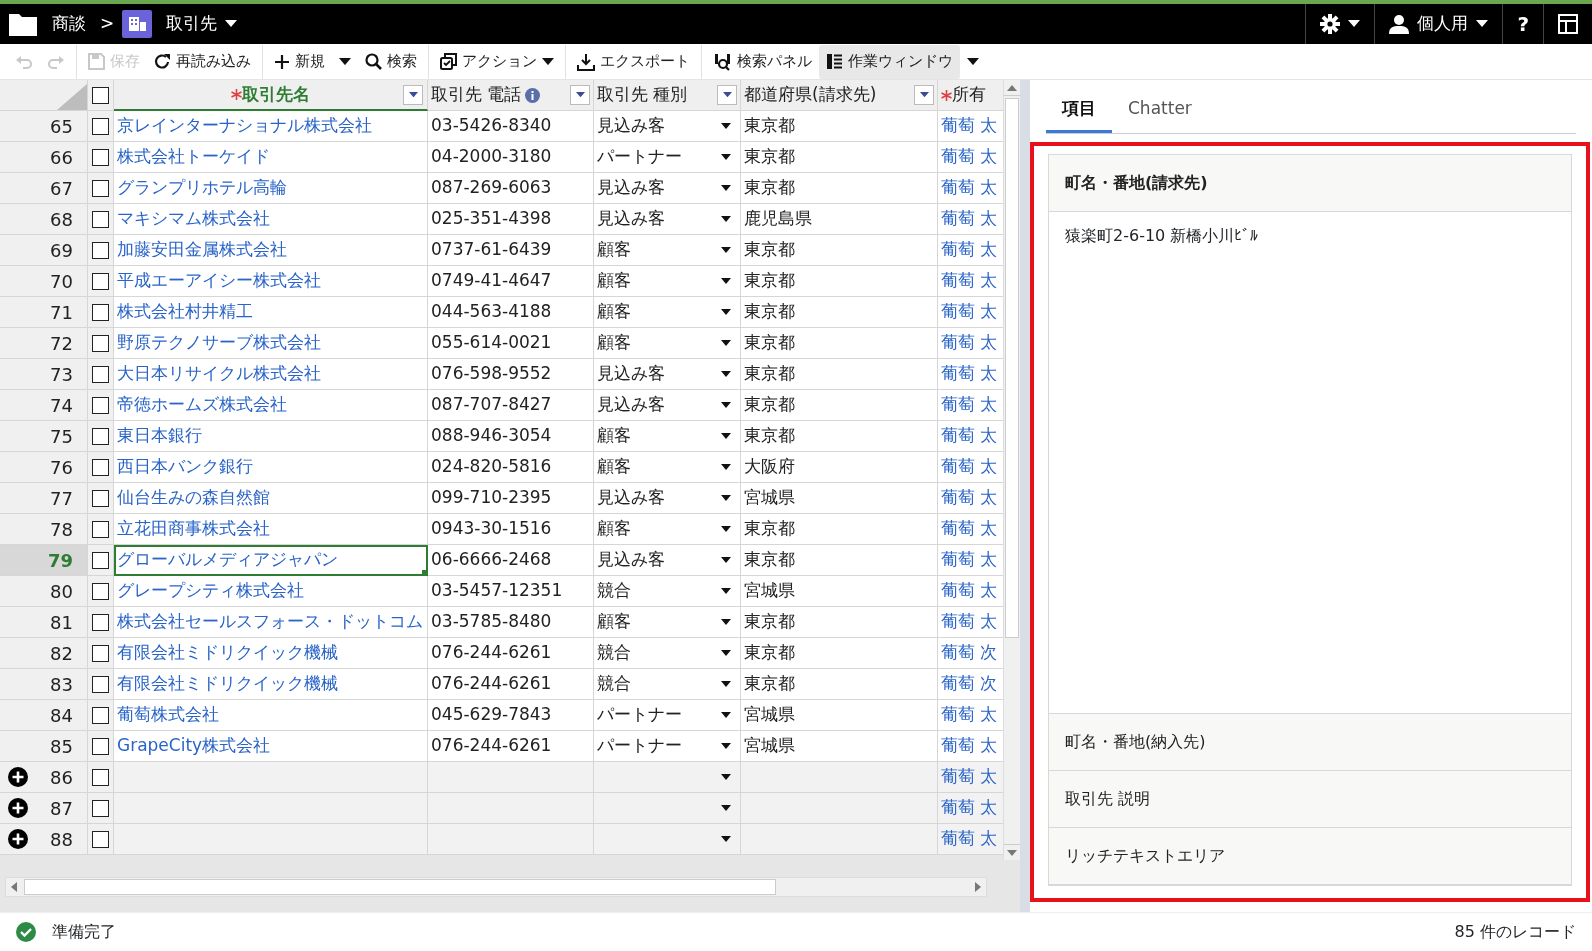 The height and width of the screenshot is (951, 1592). Describe the element at coordinates (633, 61) in the screenshot. I see `export-button: エクスポート` at that location.